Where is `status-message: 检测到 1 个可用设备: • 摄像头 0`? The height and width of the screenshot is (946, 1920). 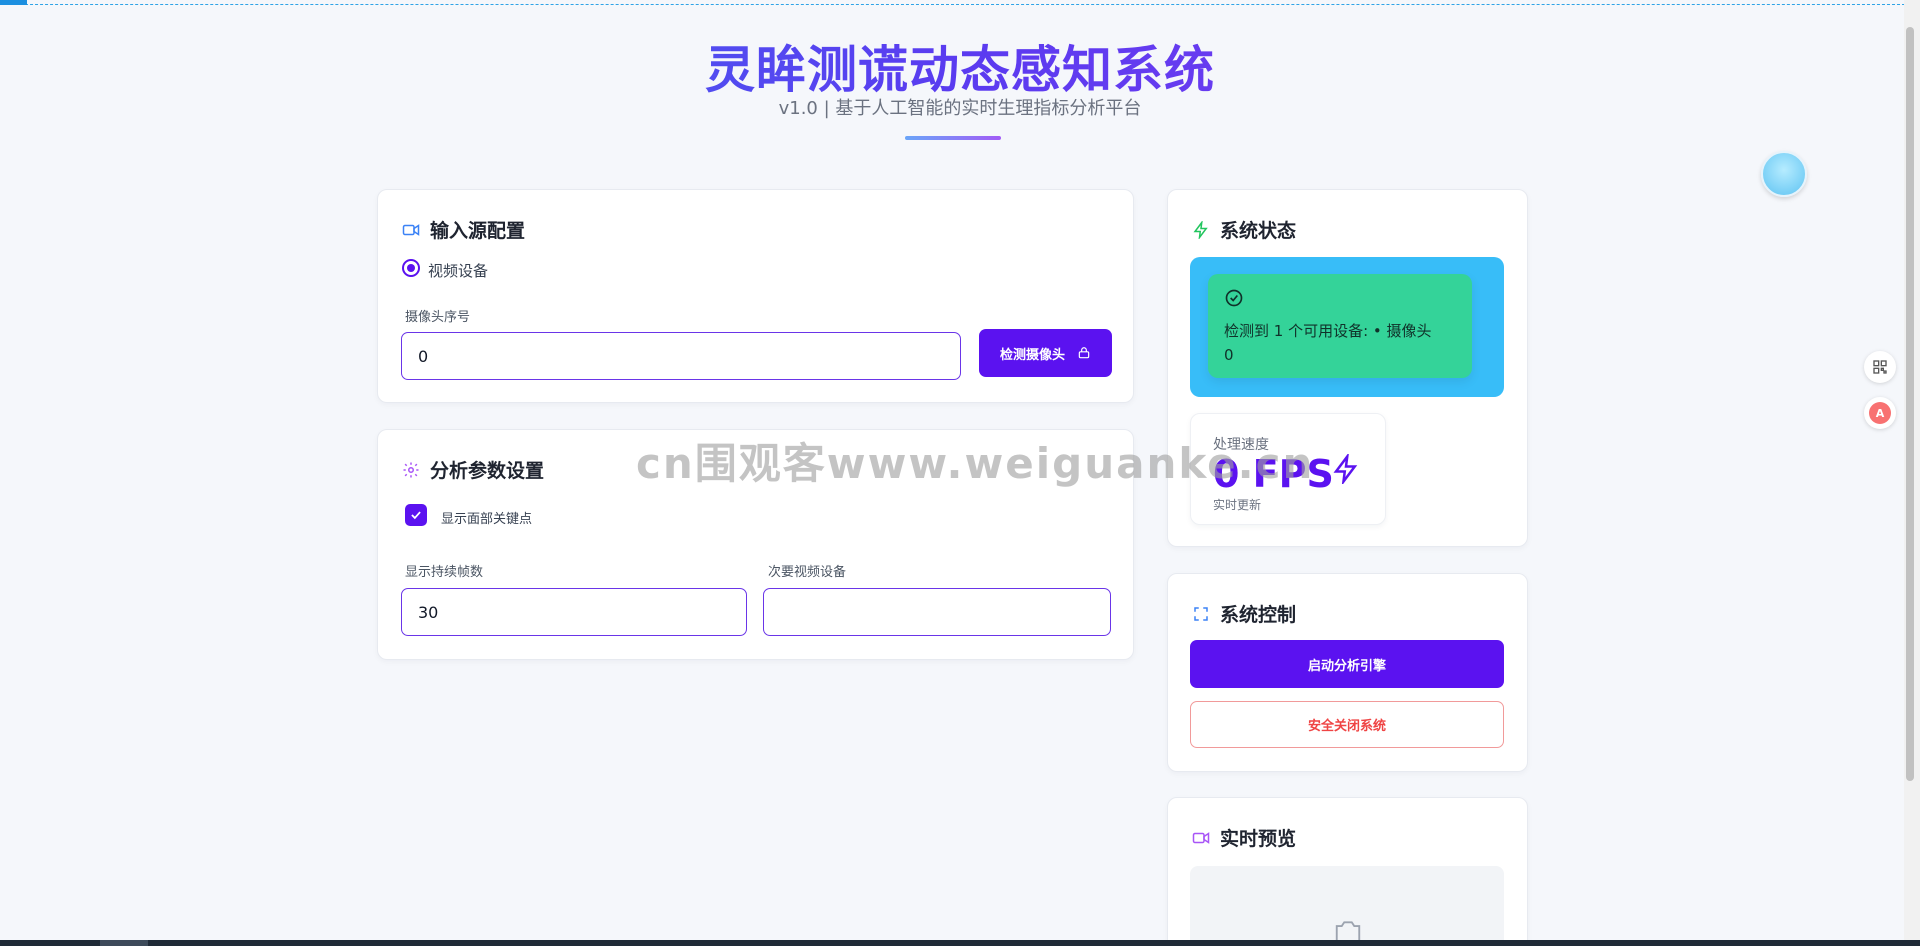 status-message: 检测到 1 个可用设备: • 摄像头 0 is located at coordinates (1328, 343).